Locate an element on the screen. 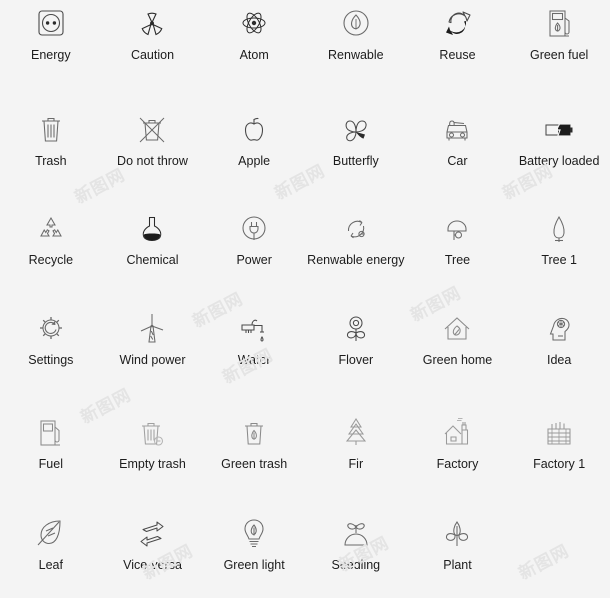 The width and height of the screenshot is (610, 598). icon-cell-renwable: Renwable is located at coordinates (356, 50).